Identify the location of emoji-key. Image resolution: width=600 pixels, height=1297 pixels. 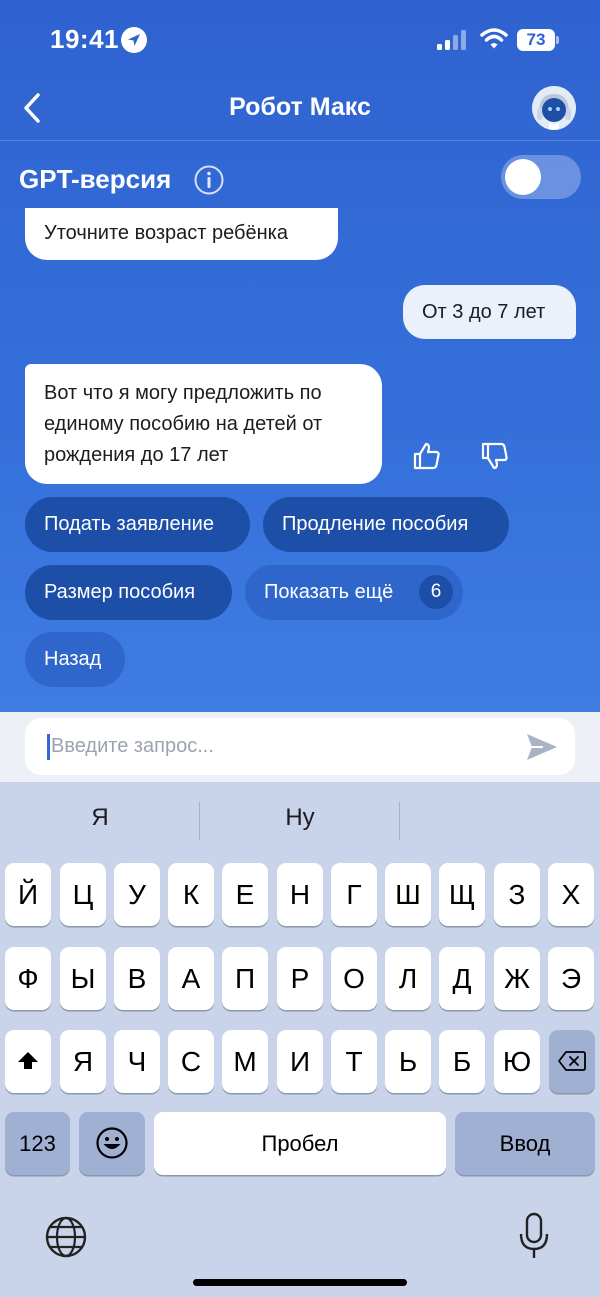
(112, 1143).